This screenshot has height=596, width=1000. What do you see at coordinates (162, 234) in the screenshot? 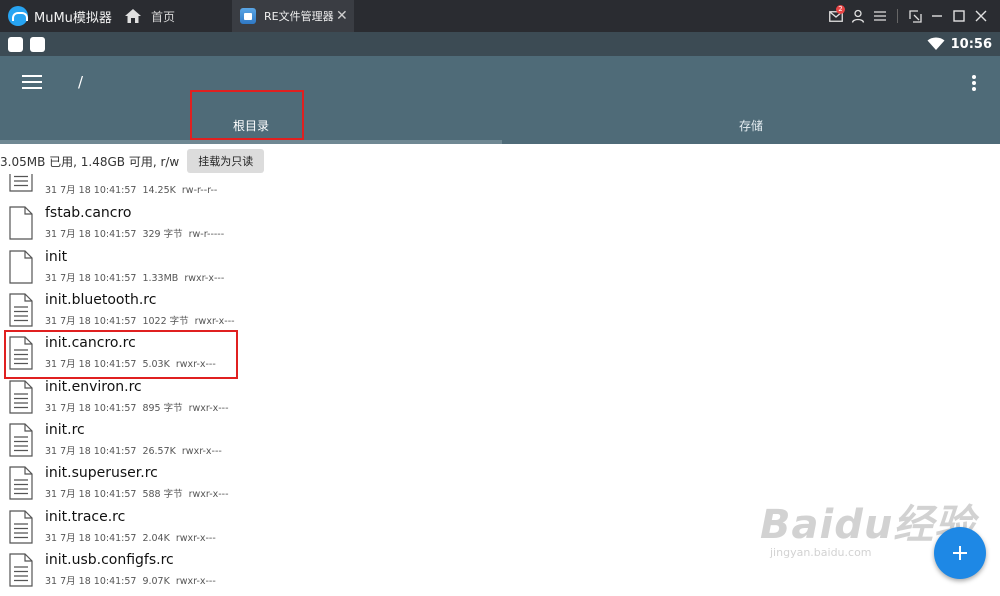
I see `file-size: 329 字节` at bounding box center [162, 234].